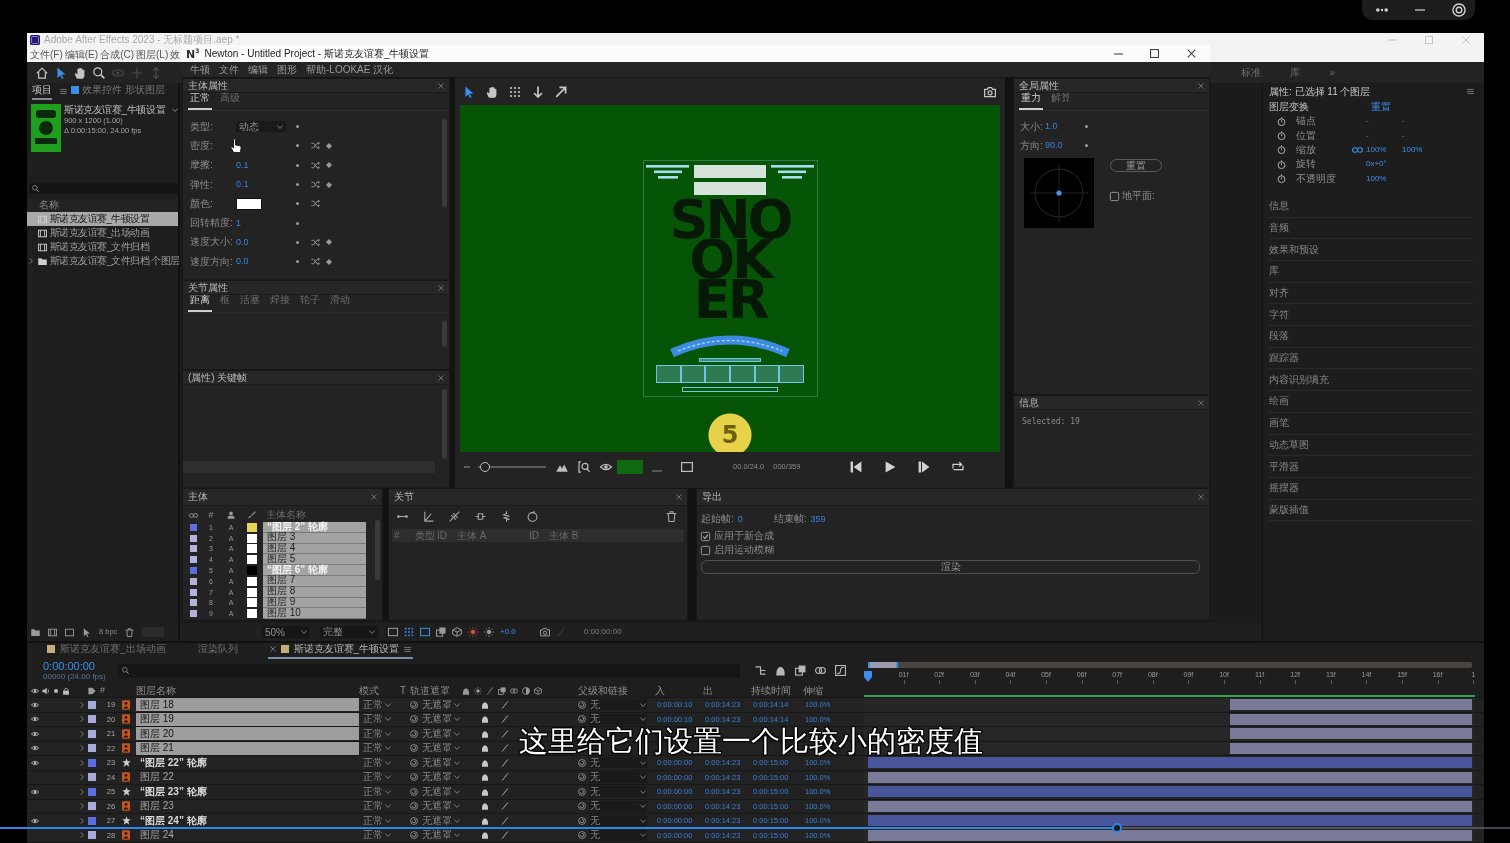 This screenshot has height=843, width=1510. I want to click on panel-tab: 轮子, so click(310, 302).